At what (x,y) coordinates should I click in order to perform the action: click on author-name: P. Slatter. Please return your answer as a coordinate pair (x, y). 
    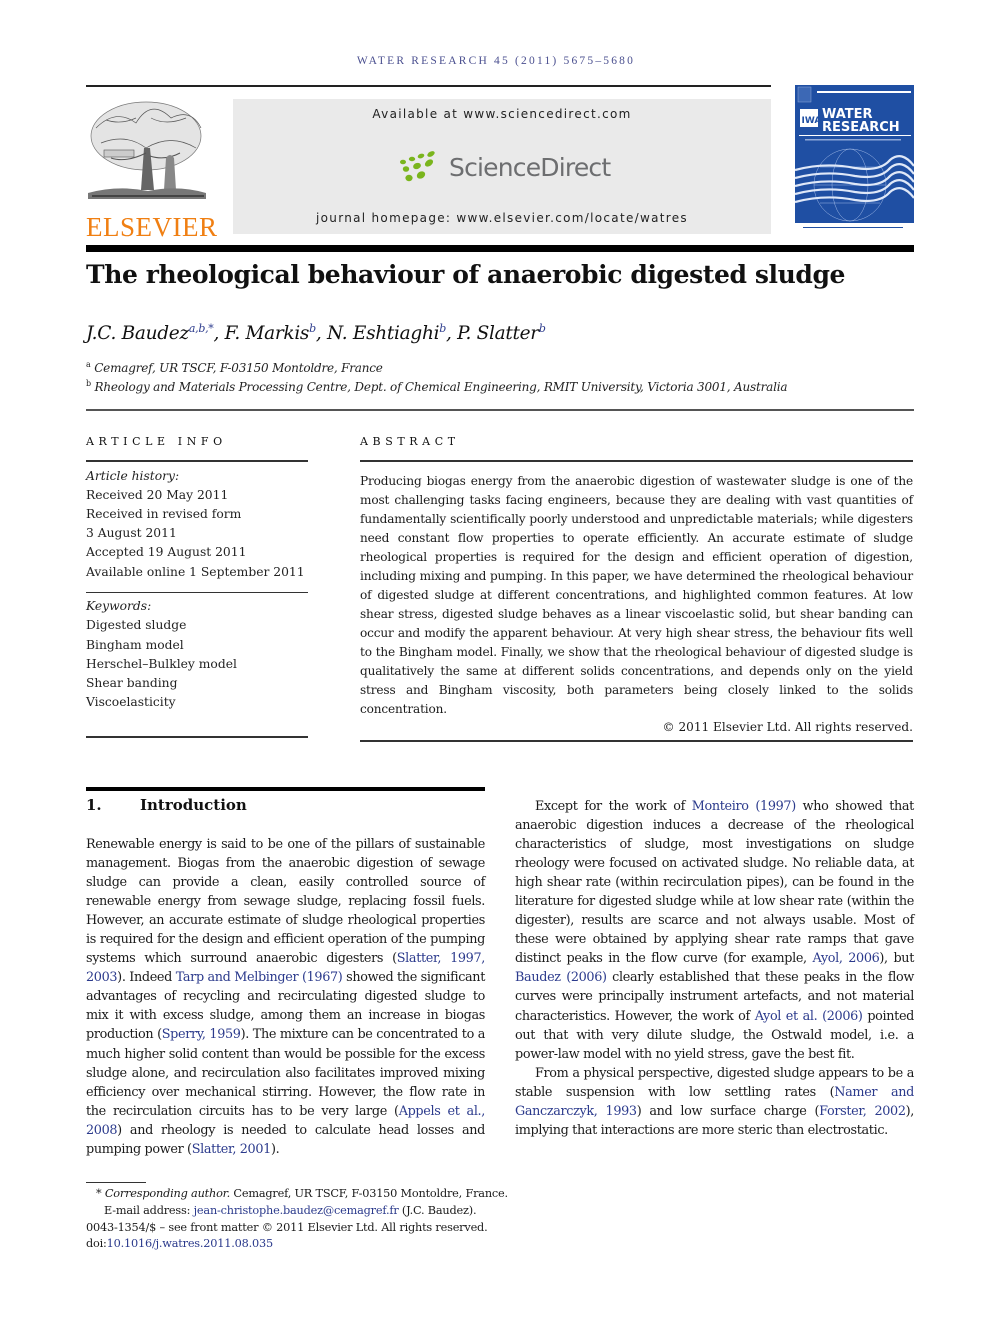
    Looking at the image, I should click on (498, 333).